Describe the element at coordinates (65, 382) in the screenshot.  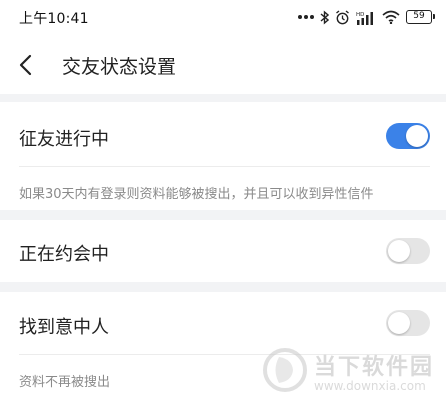
I see `setting-description: 资料不再被搜出` at that location.